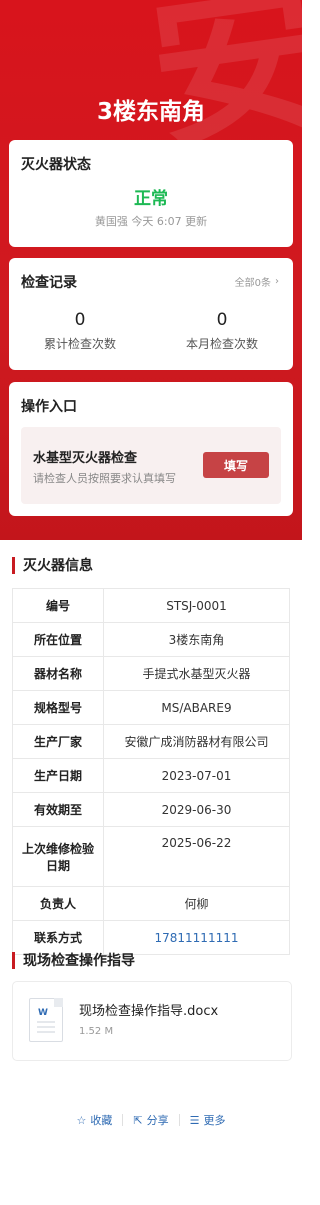  I want to click on menu-icon: ☰, so click(194, 1120).